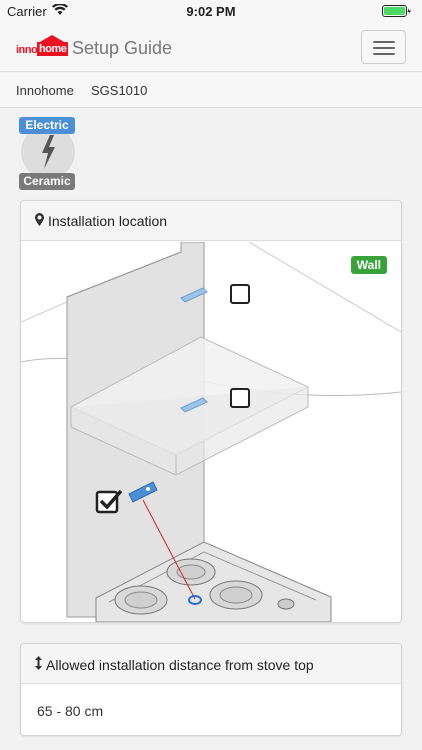 This screenshot has height=750, width=422. I want to click on electric-badge: Electric, so click(47, 125).